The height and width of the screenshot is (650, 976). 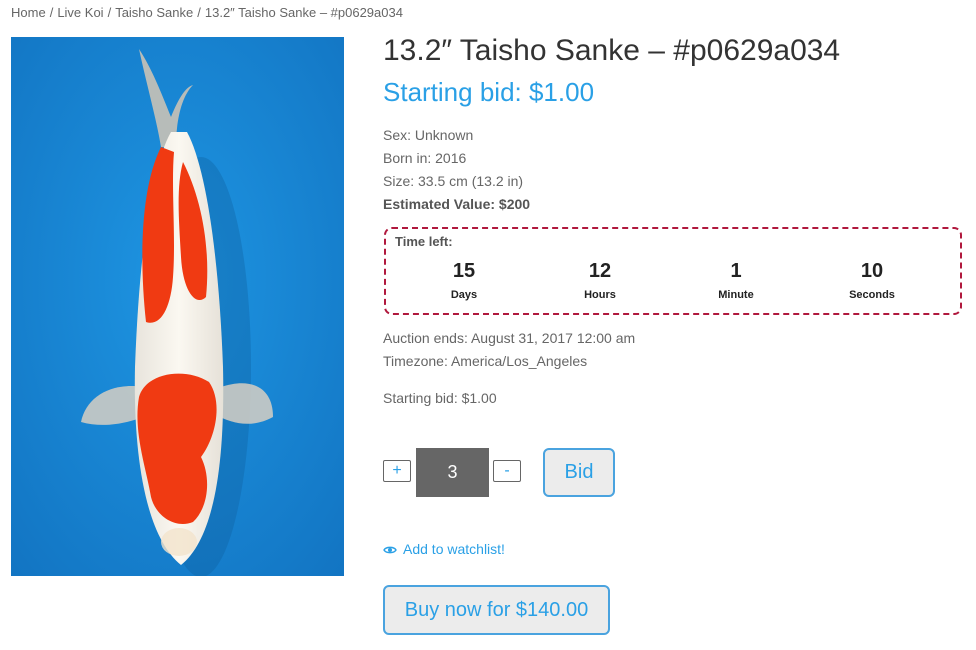 What do you see at coordinates (454, 549) in the screenshot?
I see `add-to-watchlist-label: Add to watchlist!` at bounding box center [454, 549].